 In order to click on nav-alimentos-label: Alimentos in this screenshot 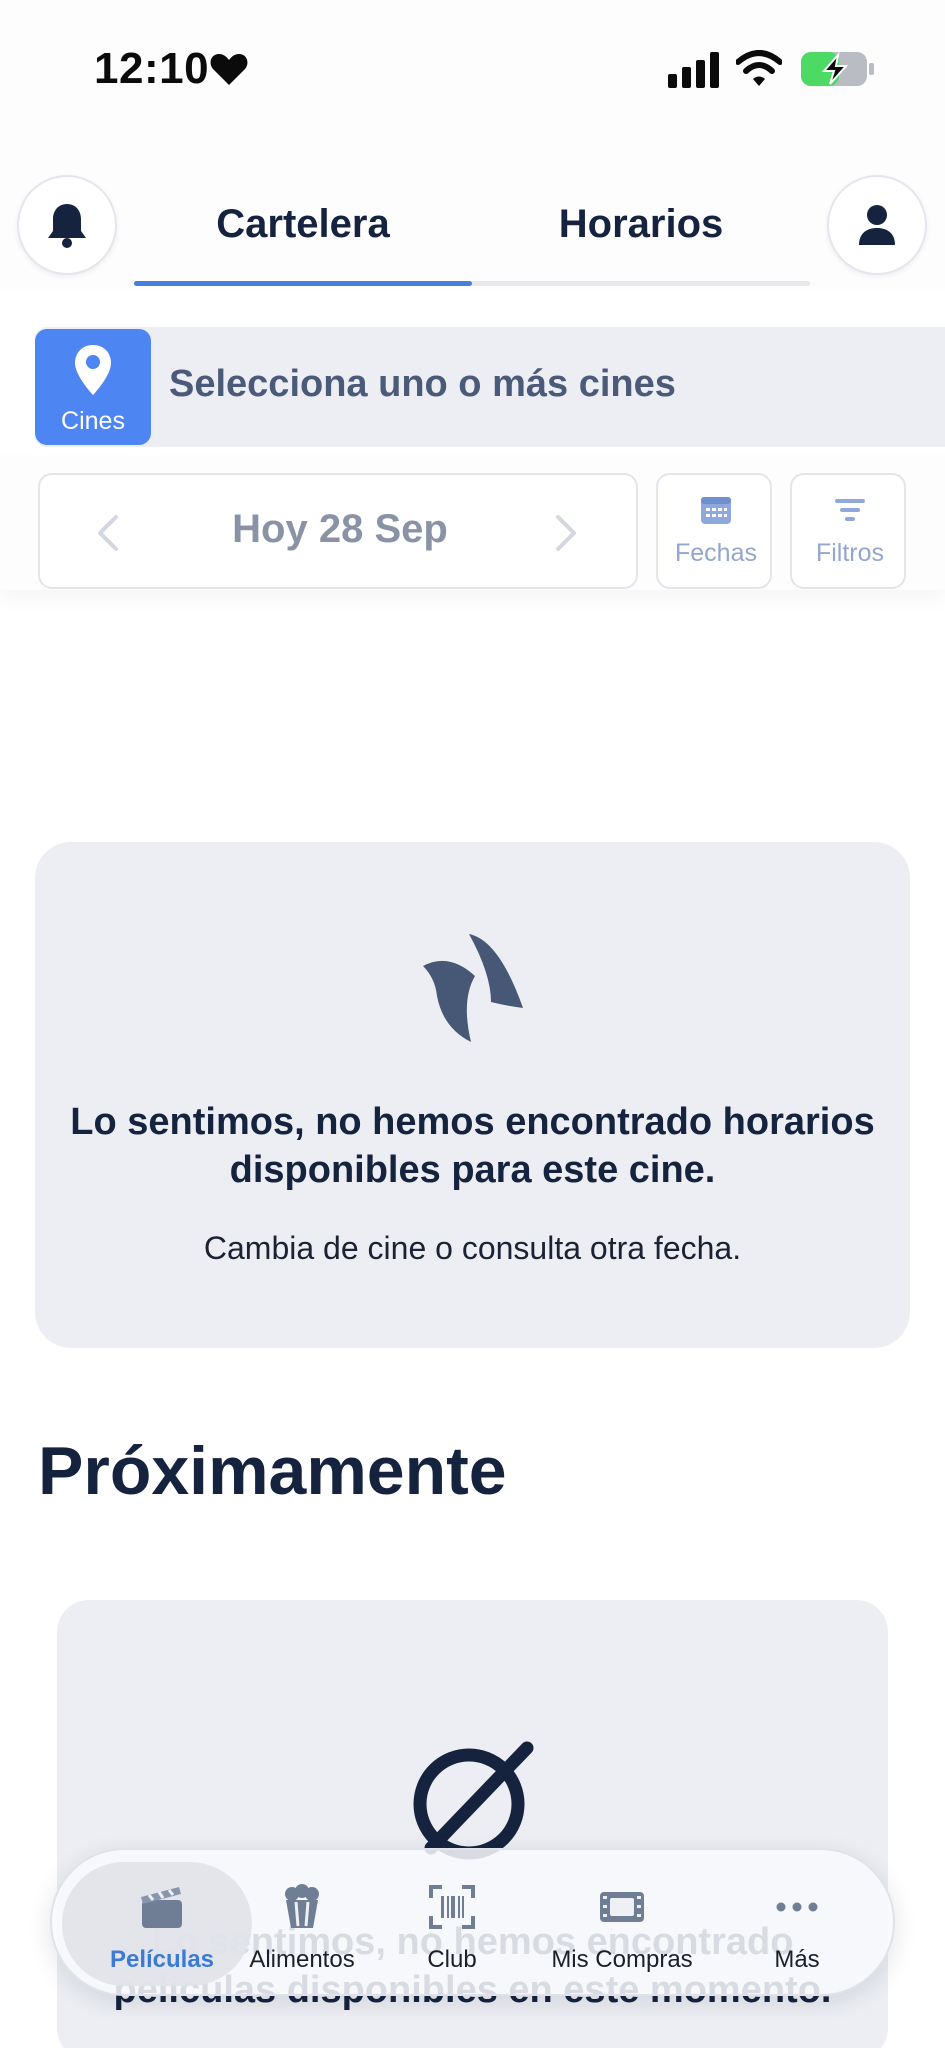, I will do `click(302, 1959)`.